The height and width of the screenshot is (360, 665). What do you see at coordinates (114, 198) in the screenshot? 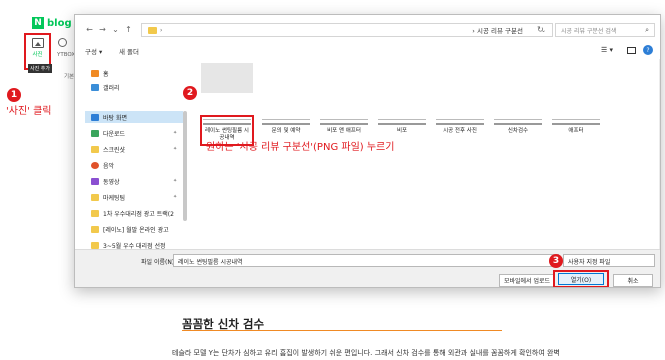
I see `sidebar-item-label: 마케팅팀` at bounding box center [114, 198].